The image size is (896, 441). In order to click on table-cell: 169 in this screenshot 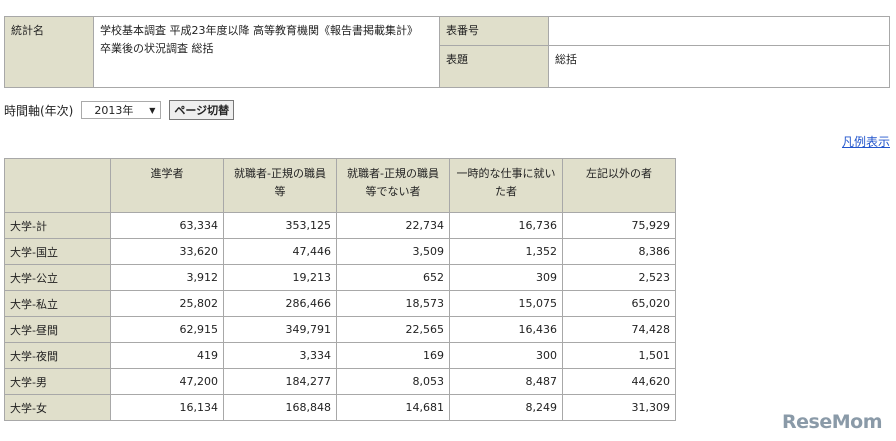, I will do `click(393, 355)`.